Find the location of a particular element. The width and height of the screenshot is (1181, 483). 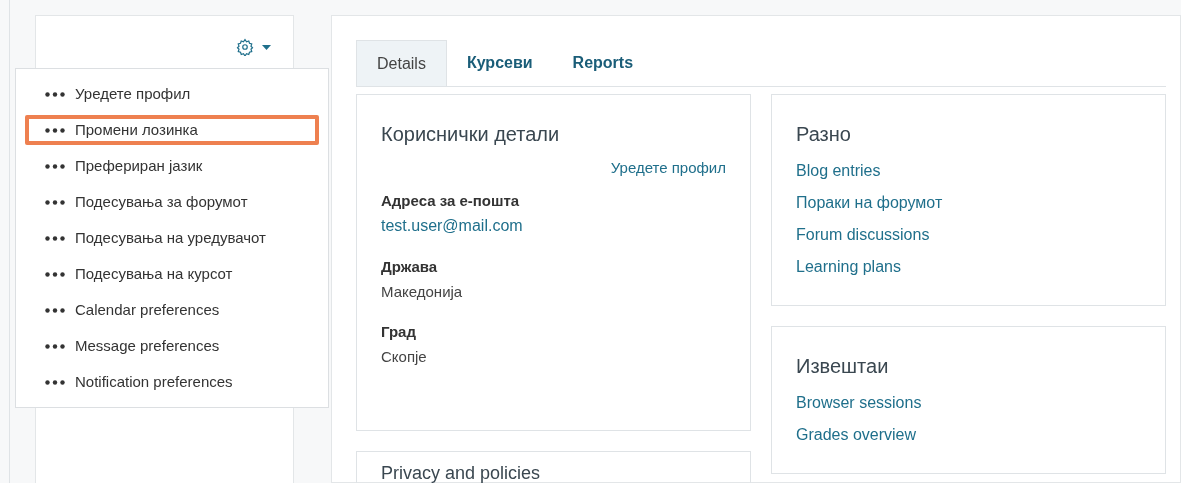

card-link: Grades overview is located at coordinates (968, 435).